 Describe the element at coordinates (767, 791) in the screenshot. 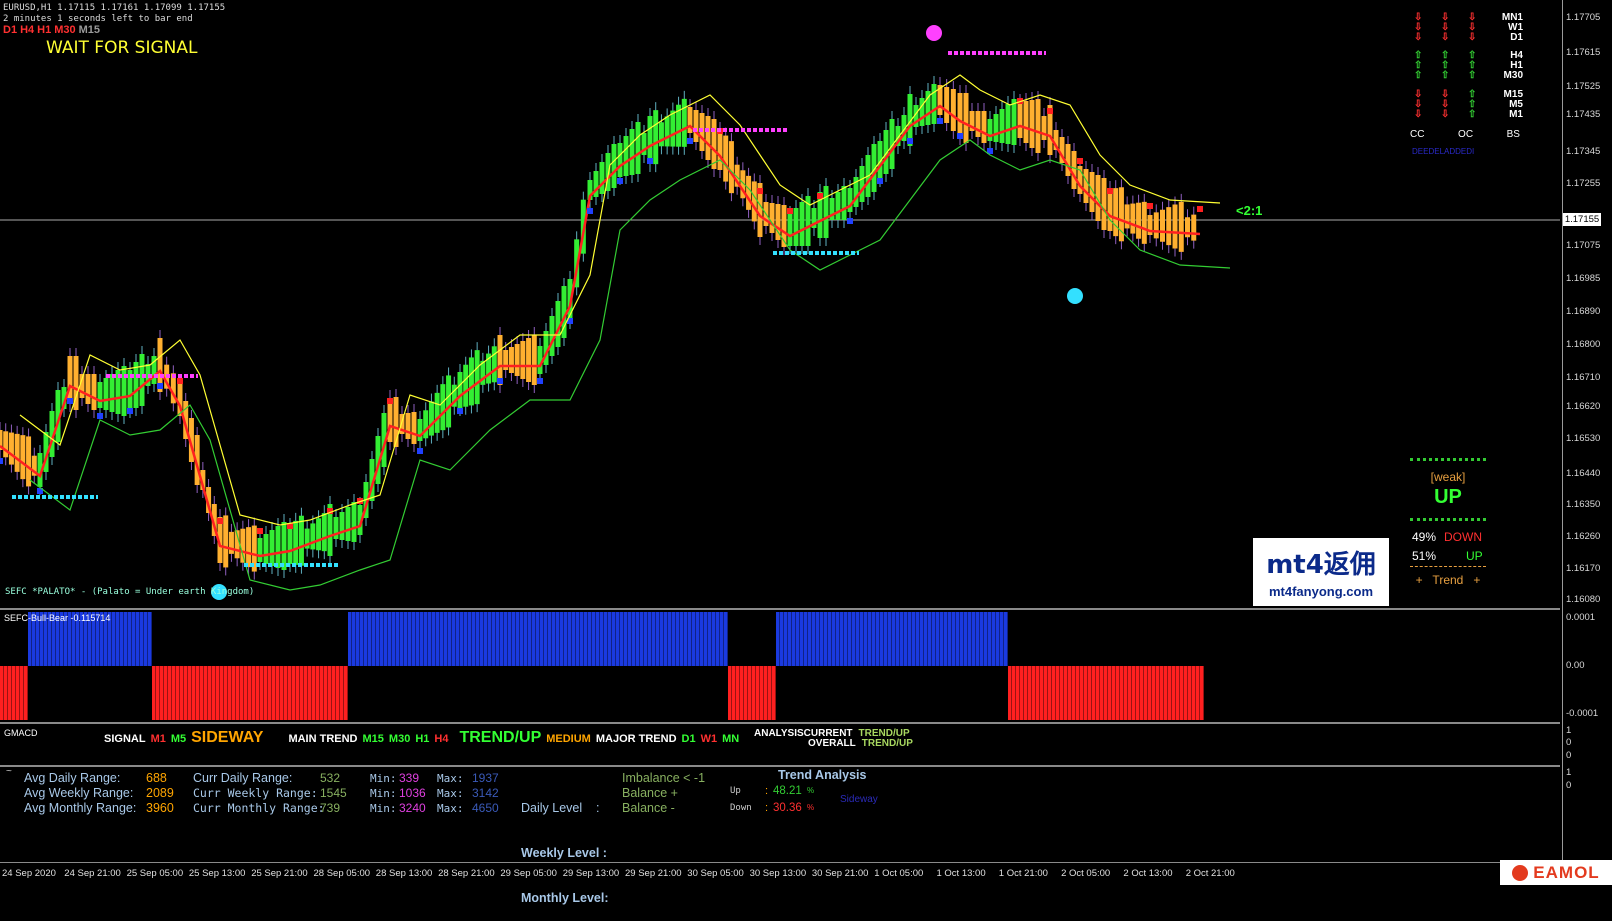

I see `trend-up-colon: :` at that location.